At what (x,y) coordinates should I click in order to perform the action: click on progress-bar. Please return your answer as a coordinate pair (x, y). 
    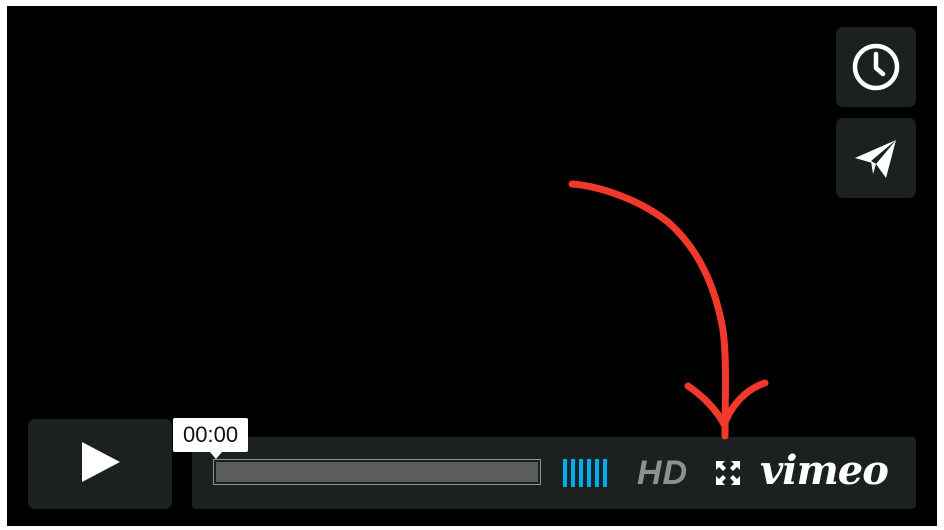
    Looking at the image, I should click on (377, 472).